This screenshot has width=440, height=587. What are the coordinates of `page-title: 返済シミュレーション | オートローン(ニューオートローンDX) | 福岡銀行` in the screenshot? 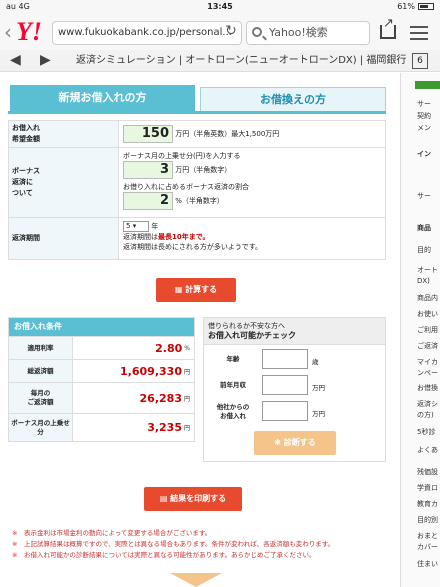 It's located at (241, 60).